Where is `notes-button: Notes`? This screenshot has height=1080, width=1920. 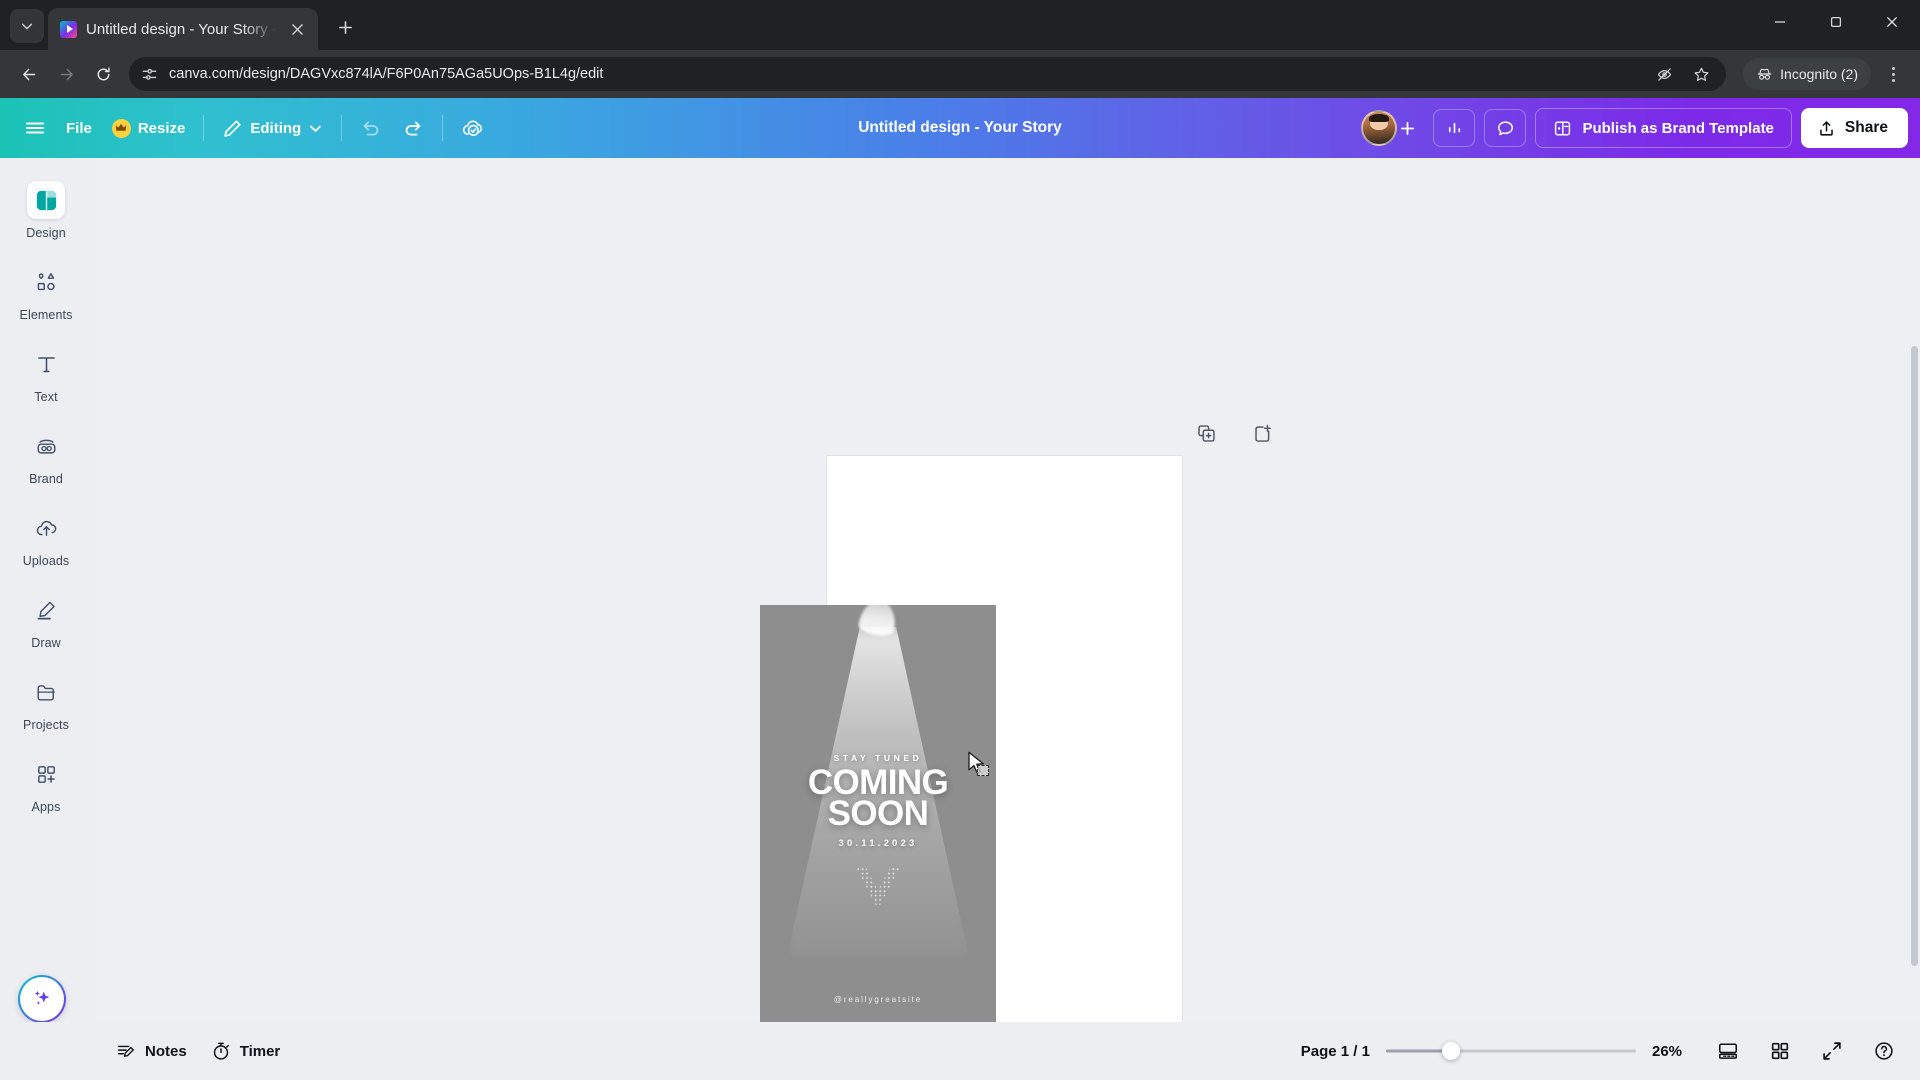
notes-button: Notes is located at coordinates (151, 1051).